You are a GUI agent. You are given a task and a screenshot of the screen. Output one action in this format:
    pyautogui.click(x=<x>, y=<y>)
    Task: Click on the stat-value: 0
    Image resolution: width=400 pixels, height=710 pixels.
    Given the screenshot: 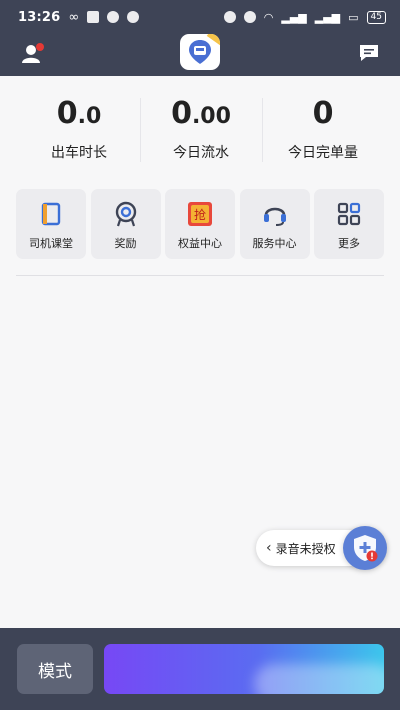 What is the action you would take?
    pyautogui.click(x=323, y=114)
    